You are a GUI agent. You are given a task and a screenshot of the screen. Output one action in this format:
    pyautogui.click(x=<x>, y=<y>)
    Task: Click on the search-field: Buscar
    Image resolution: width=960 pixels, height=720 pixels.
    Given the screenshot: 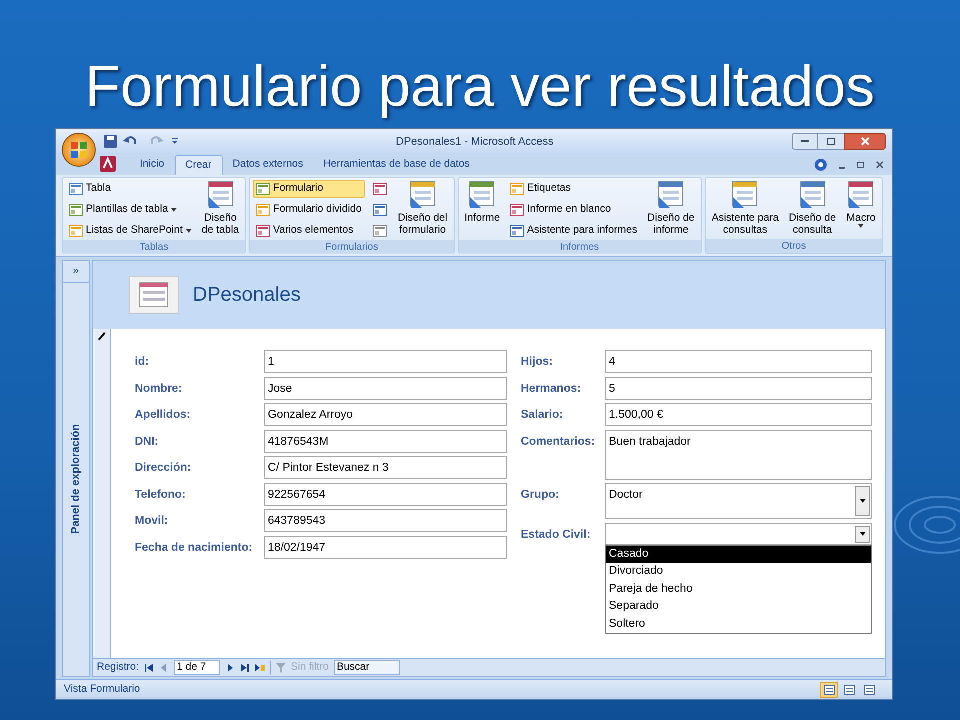 What is the action you would take?
    pyautogui.click(x=367, y=667)
    